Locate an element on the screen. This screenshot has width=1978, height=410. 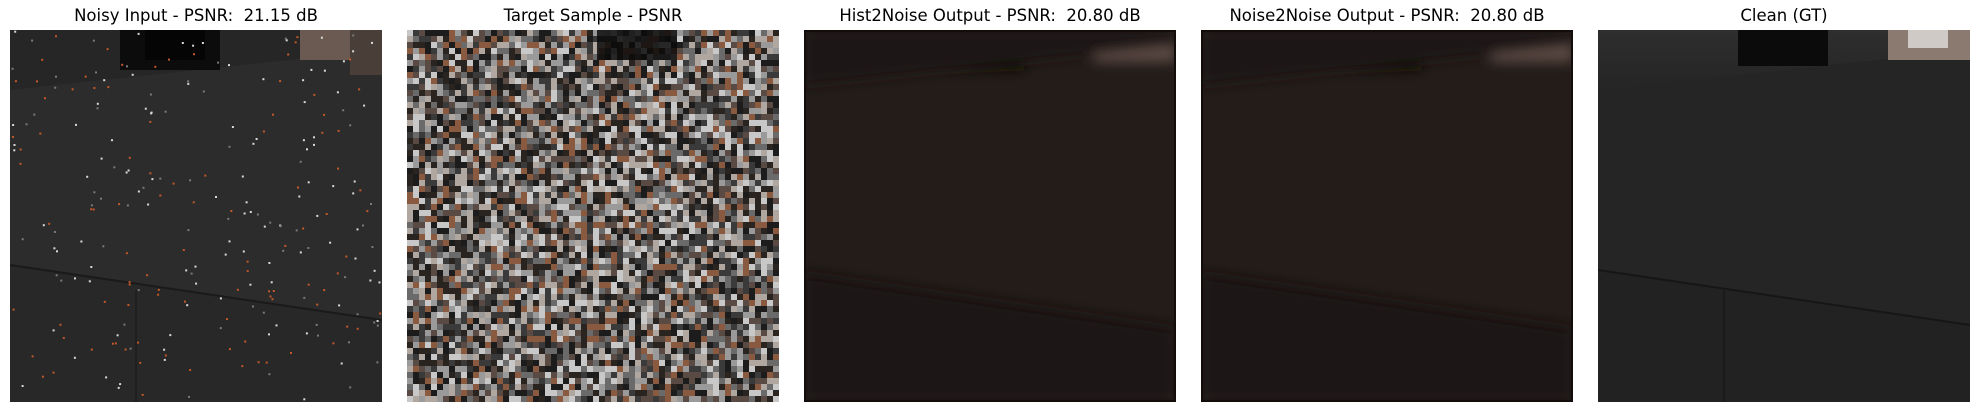
panel-title: Clean (GT) is located at coordinates (1784, 15).